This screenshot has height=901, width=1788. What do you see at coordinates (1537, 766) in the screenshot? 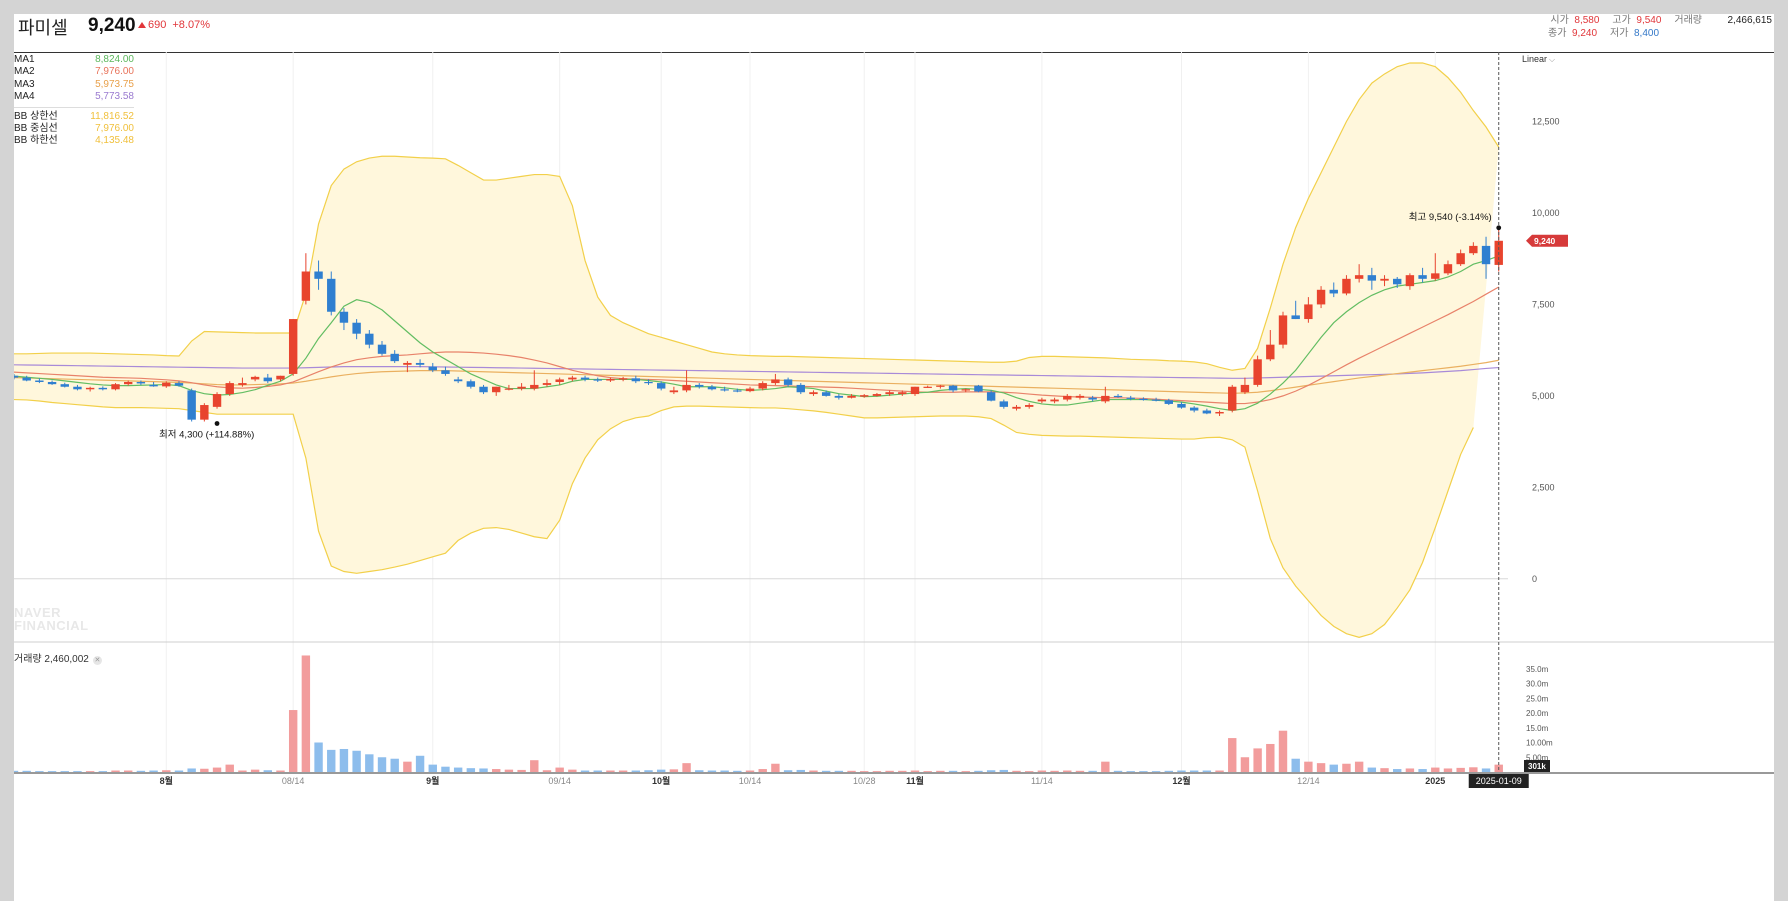
I see `current-volume-label: 301k` at bounding box center [1537, 766].